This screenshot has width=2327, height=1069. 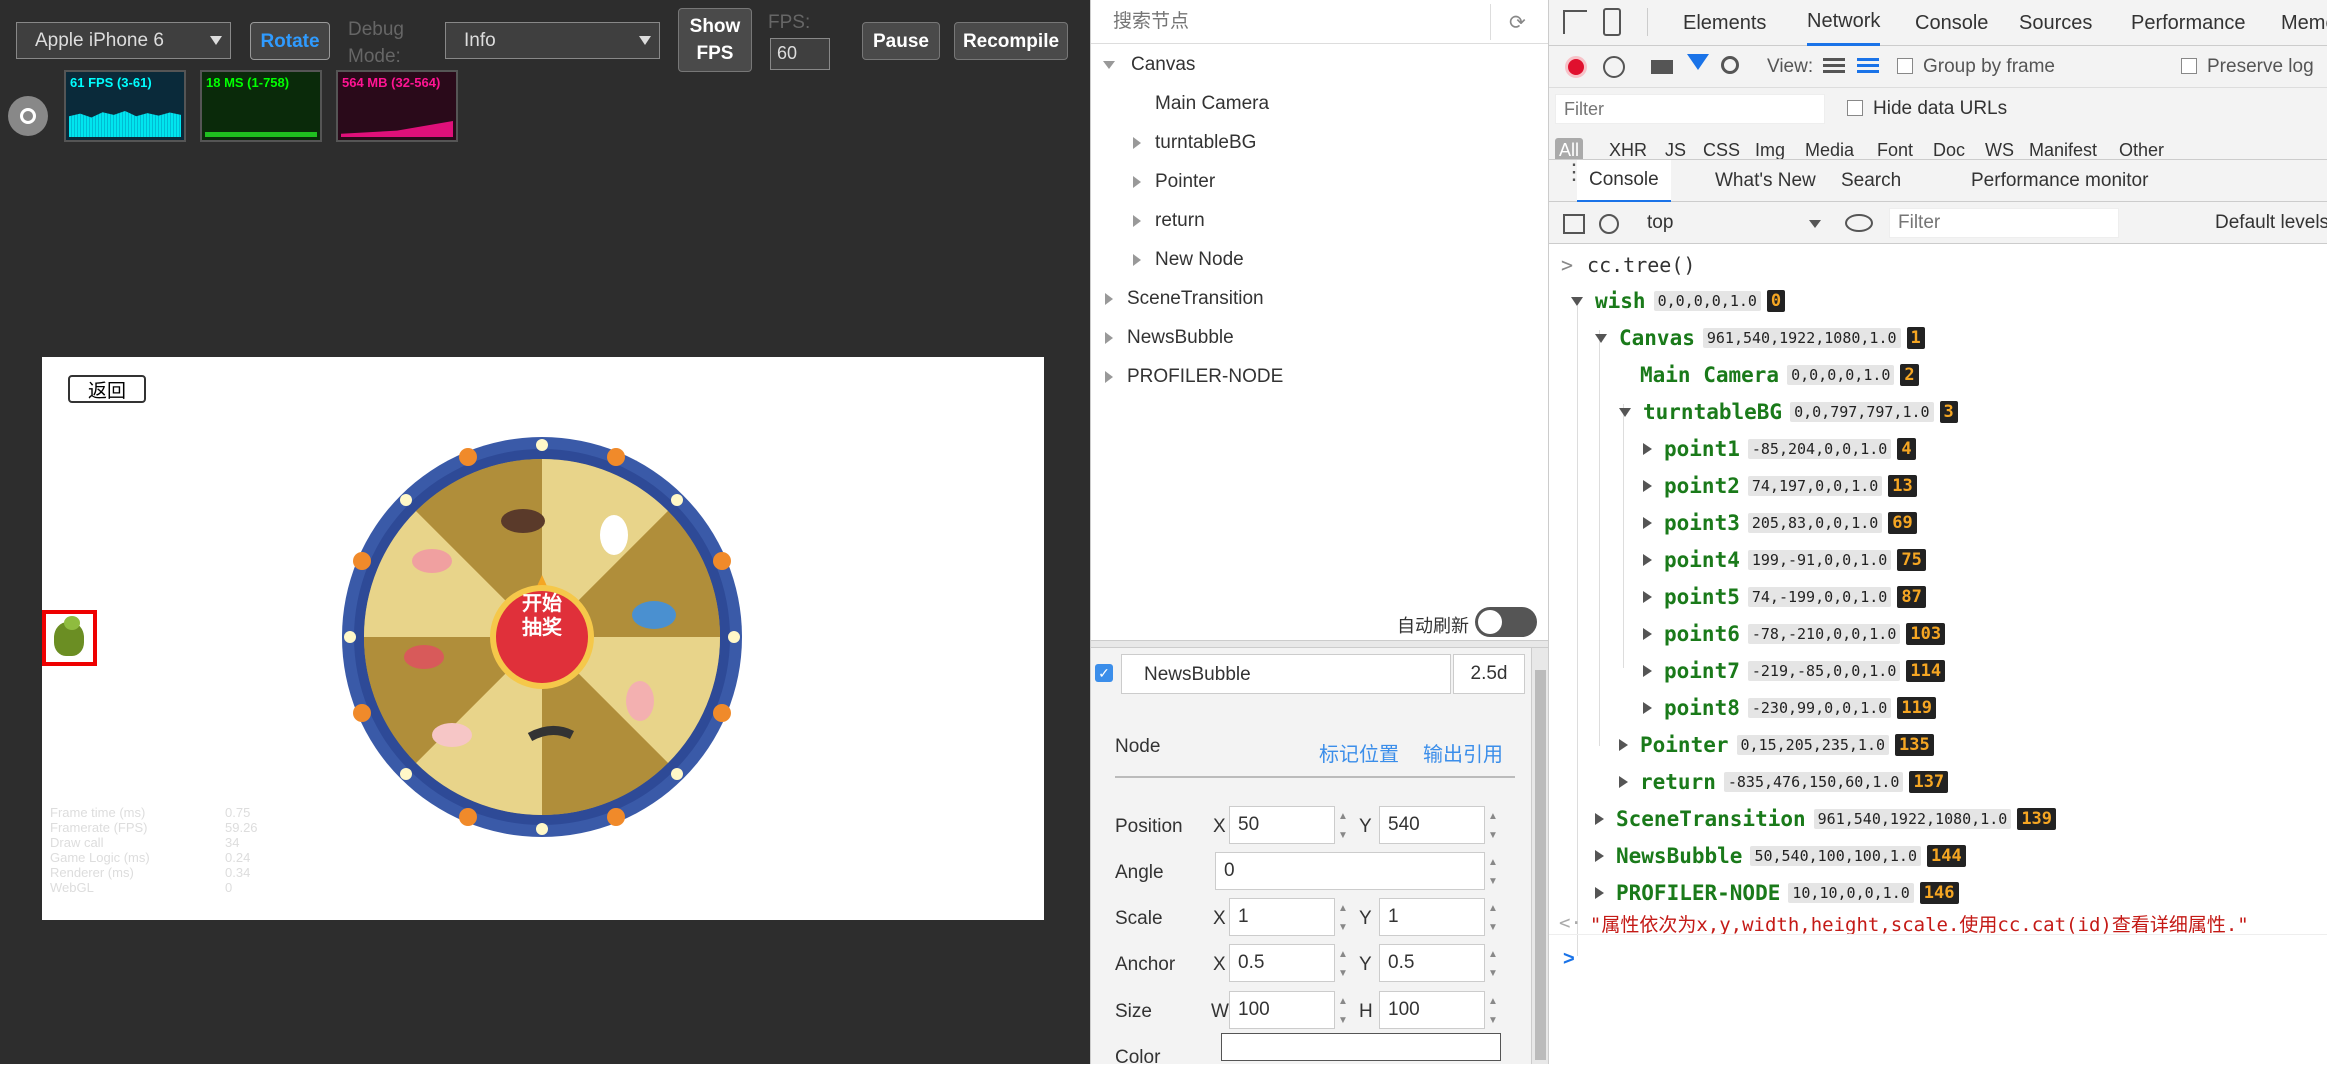 What do you see at coordinates (542, 616) in the screenshot?
I see `start-draw-button: 开始 抽奖` at bounding box center [542, 616].